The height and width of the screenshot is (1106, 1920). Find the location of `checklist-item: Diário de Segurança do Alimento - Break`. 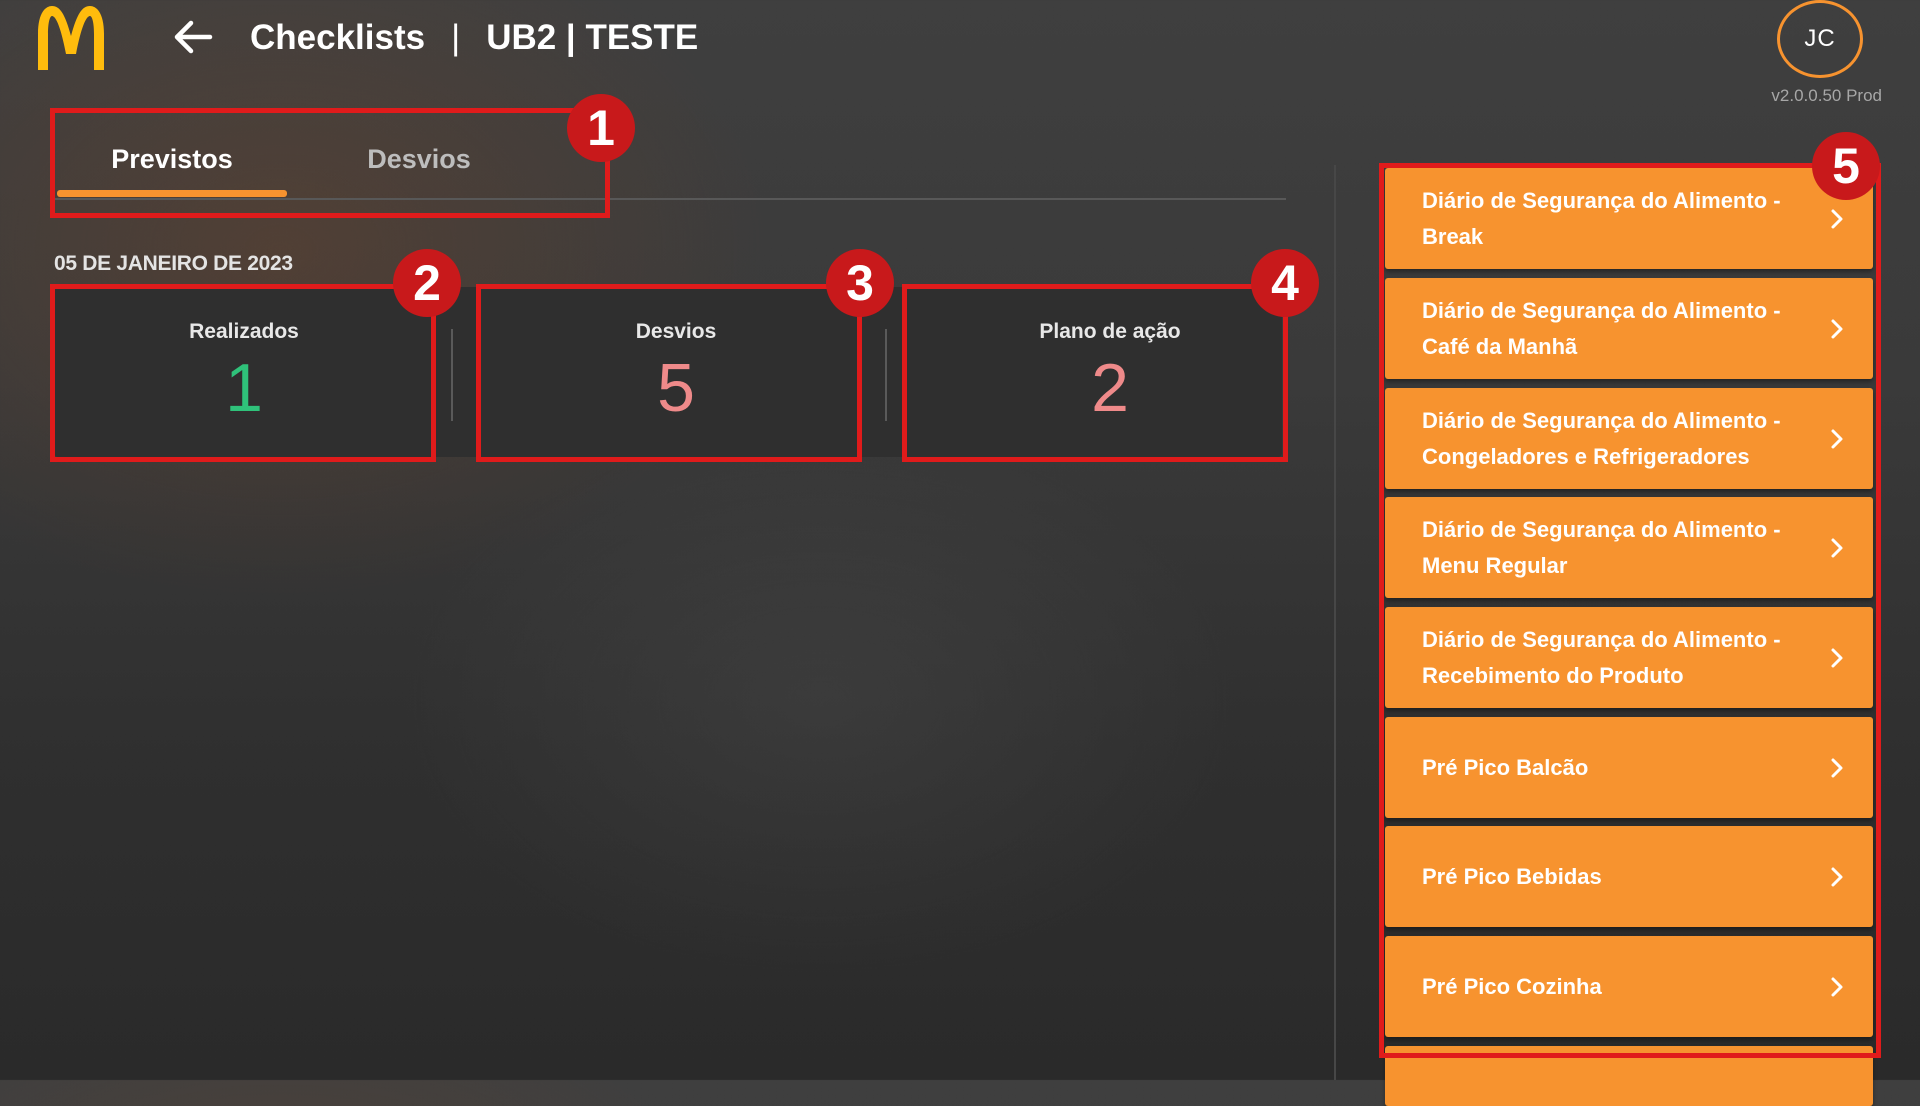

checklist-item: Diário de Segurança do Alimento - Break is located at coordinates (1629, 218).